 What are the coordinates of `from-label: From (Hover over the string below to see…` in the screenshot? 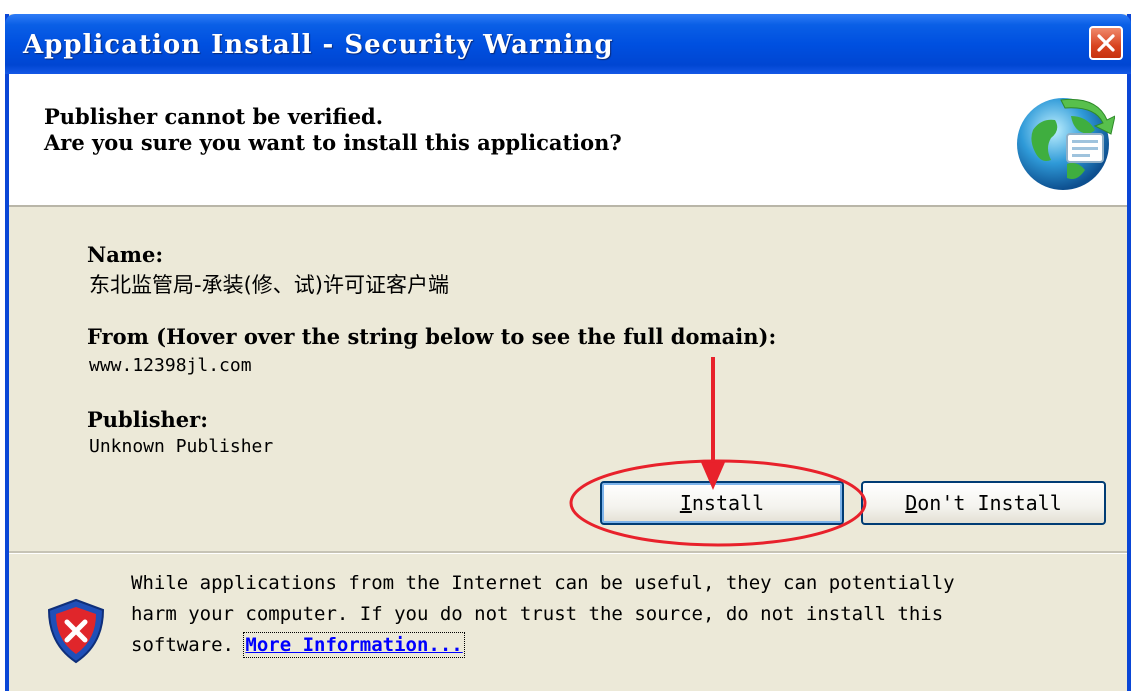 It's located at (432, 336).